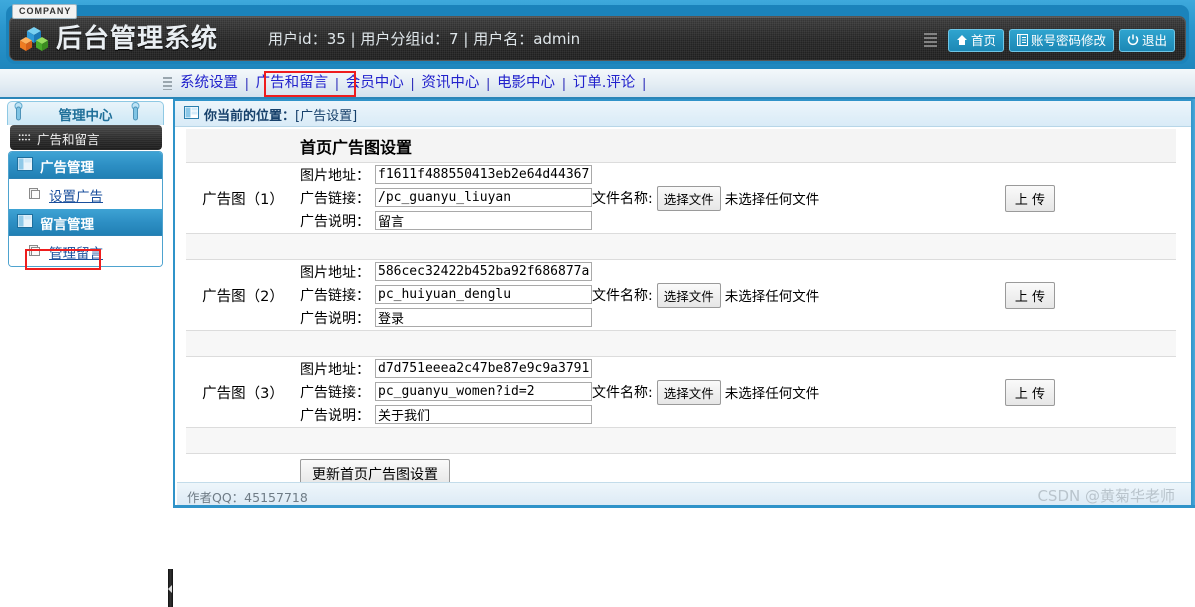  I want to click on breadcrumb: 你当前的位置：[广告设置], so click(685, 114).